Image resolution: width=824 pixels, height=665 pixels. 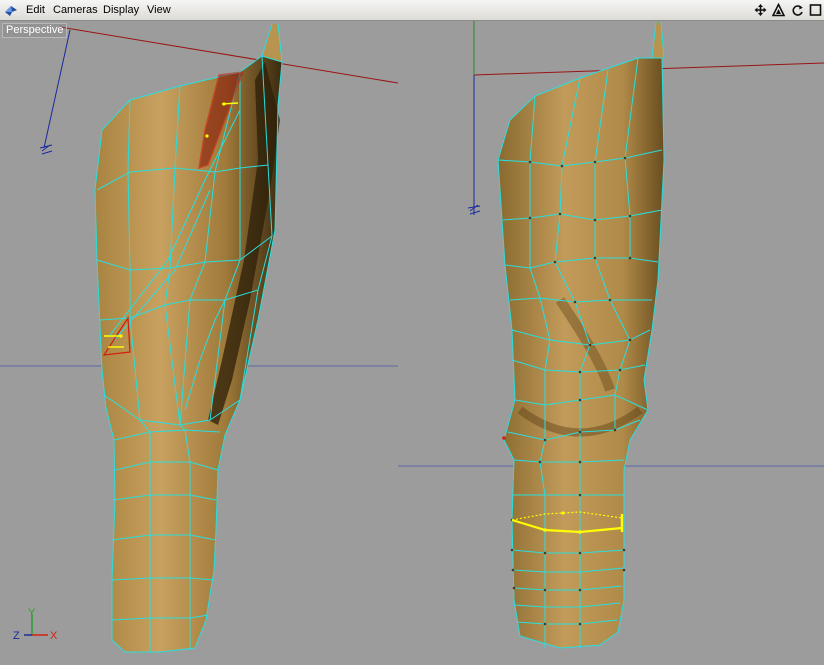 I want to click on menu-edit: Edit, so click(x=35, y=10).